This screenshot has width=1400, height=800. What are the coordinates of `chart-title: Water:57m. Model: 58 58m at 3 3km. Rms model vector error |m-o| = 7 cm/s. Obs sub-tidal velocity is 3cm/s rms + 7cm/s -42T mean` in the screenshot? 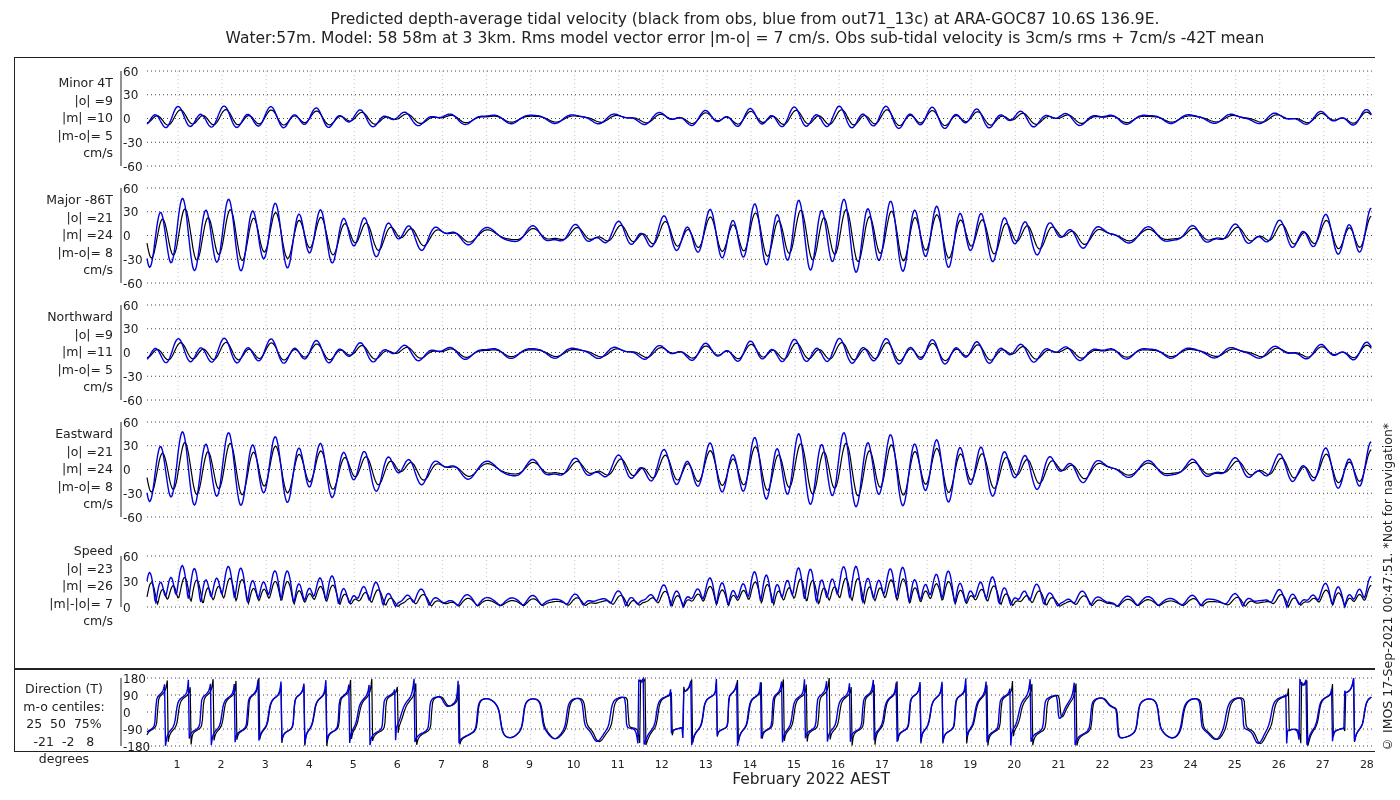 It's located at (745, 38).